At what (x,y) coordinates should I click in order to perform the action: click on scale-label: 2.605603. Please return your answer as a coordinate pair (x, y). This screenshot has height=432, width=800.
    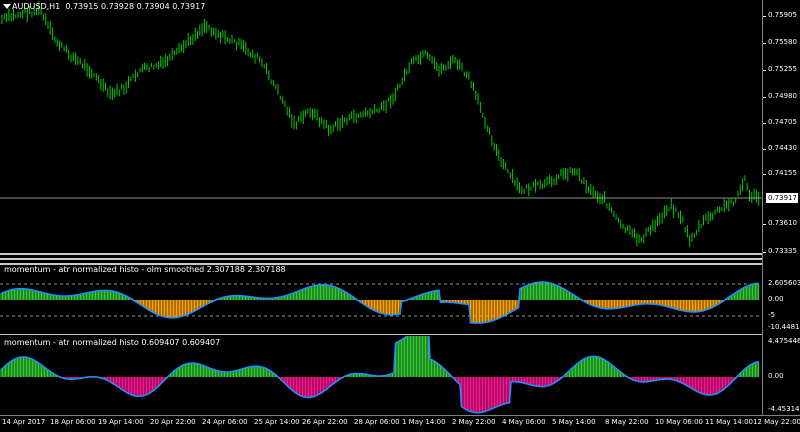
    Looking at the image, I should click on (784, 283).